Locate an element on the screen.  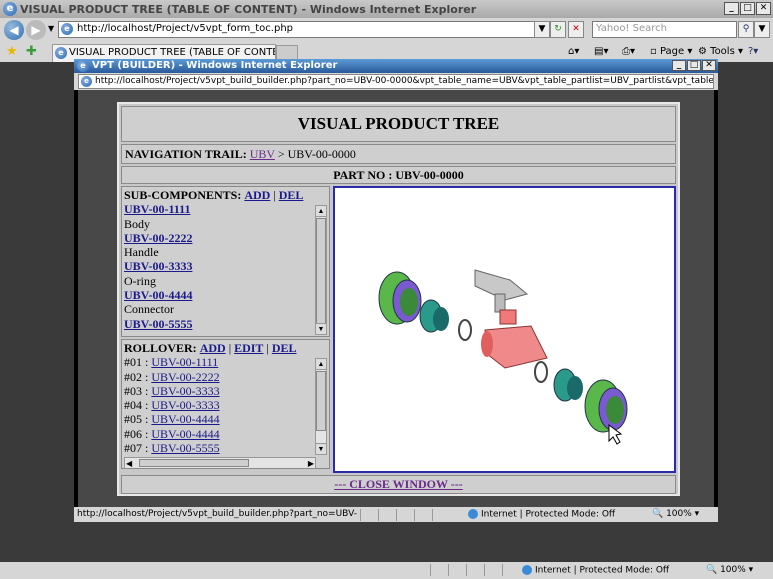
main-status-bar: Internet | Protected Mode: Off 🔍 100% ▾ is located at coordinates (386, 570).